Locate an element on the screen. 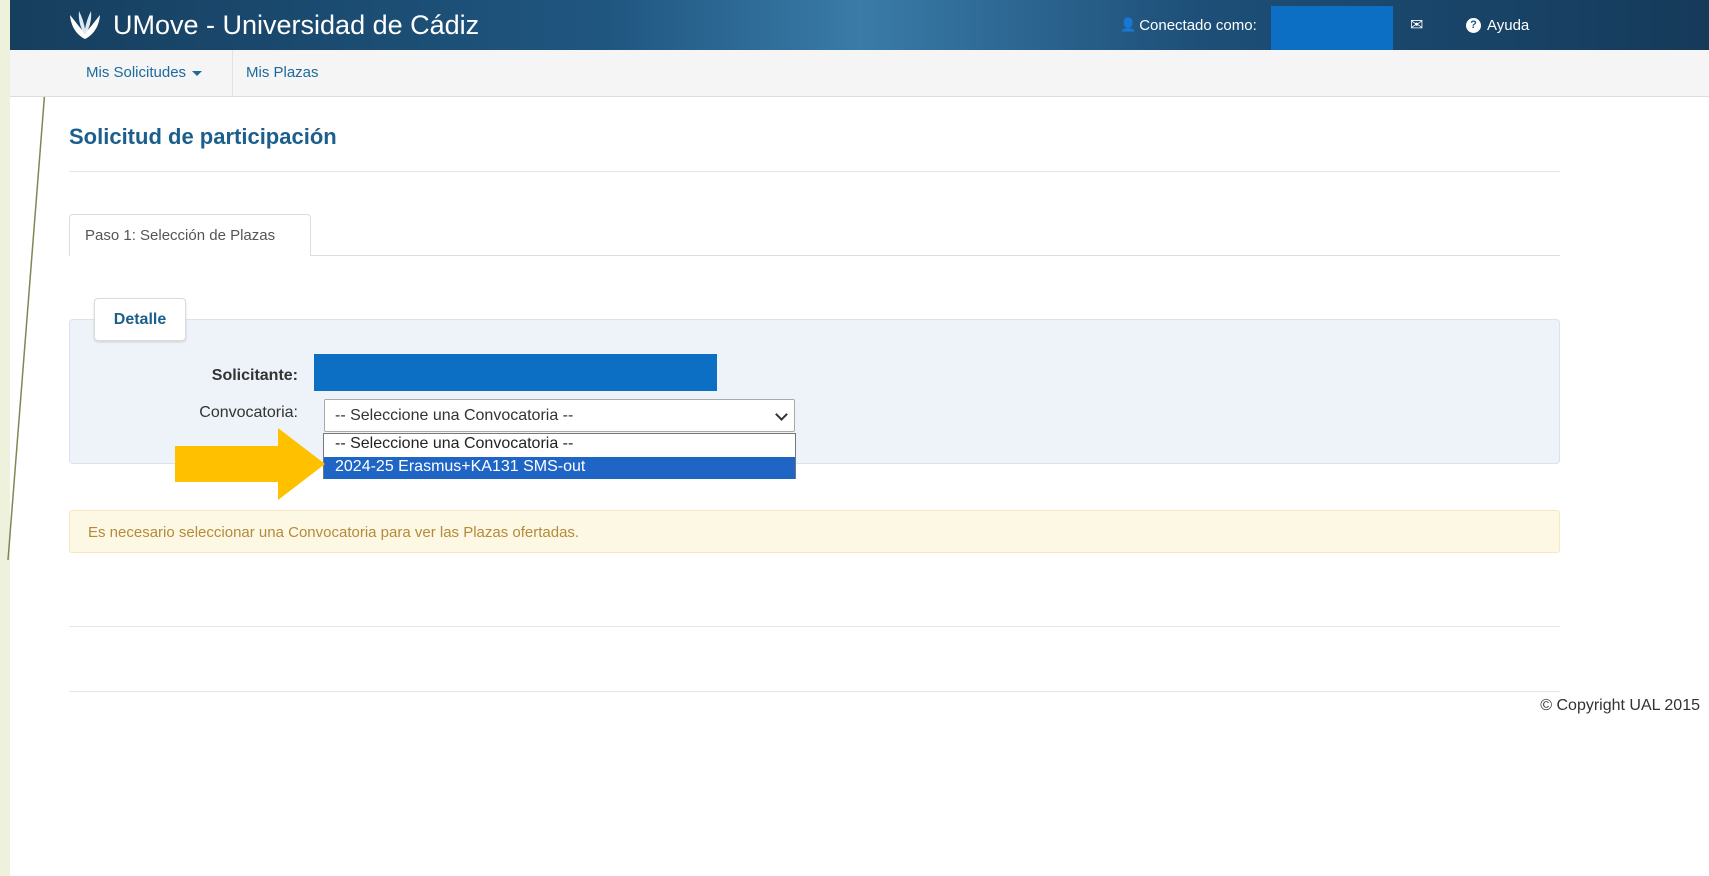 This screenshot has height=876, width=1709. app-title: UMove - Universidad de Cádiz is located at coordinates (296, 24).